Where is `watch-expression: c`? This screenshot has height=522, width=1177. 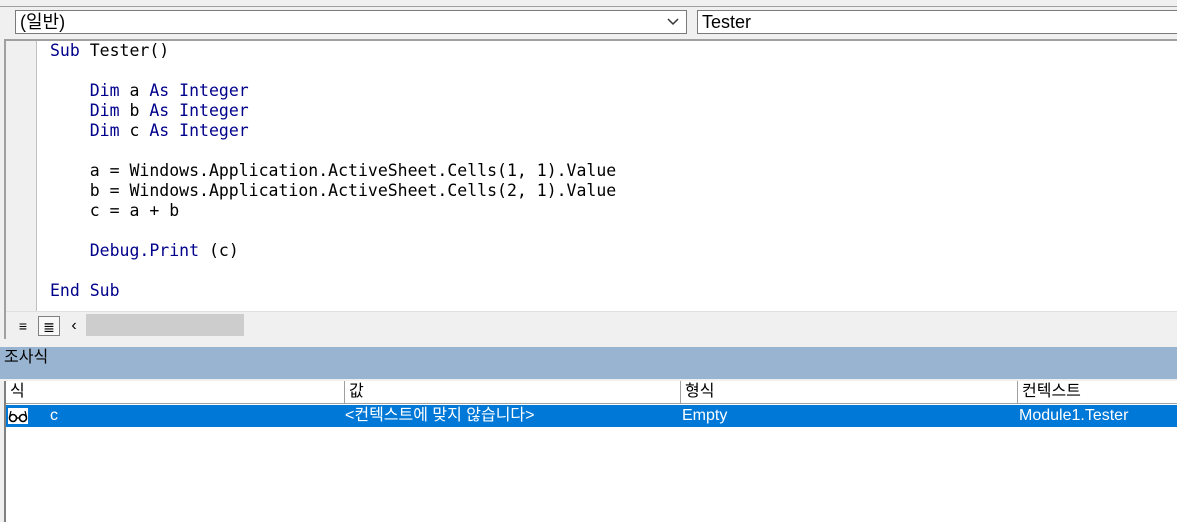
watch-expression: c is located at coordinates (54, 415).